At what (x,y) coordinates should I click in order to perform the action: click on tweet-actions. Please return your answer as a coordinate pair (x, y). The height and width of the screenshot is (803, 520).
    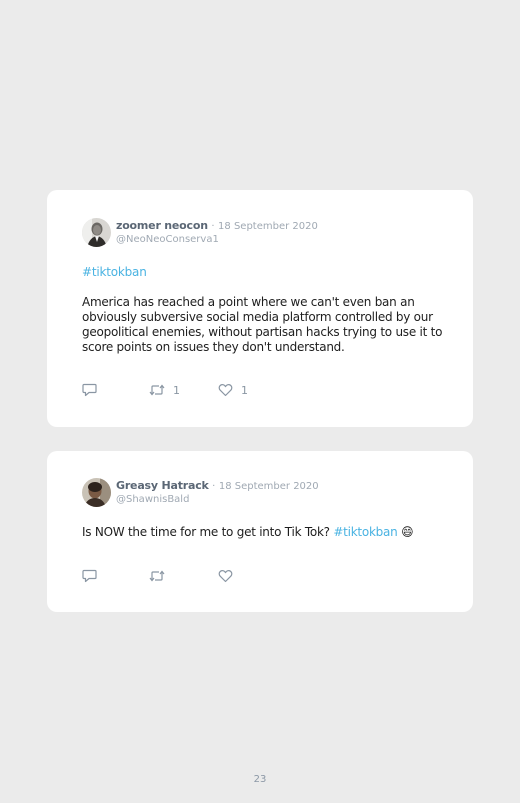
    Looking at the image, I should click on (232, 576).